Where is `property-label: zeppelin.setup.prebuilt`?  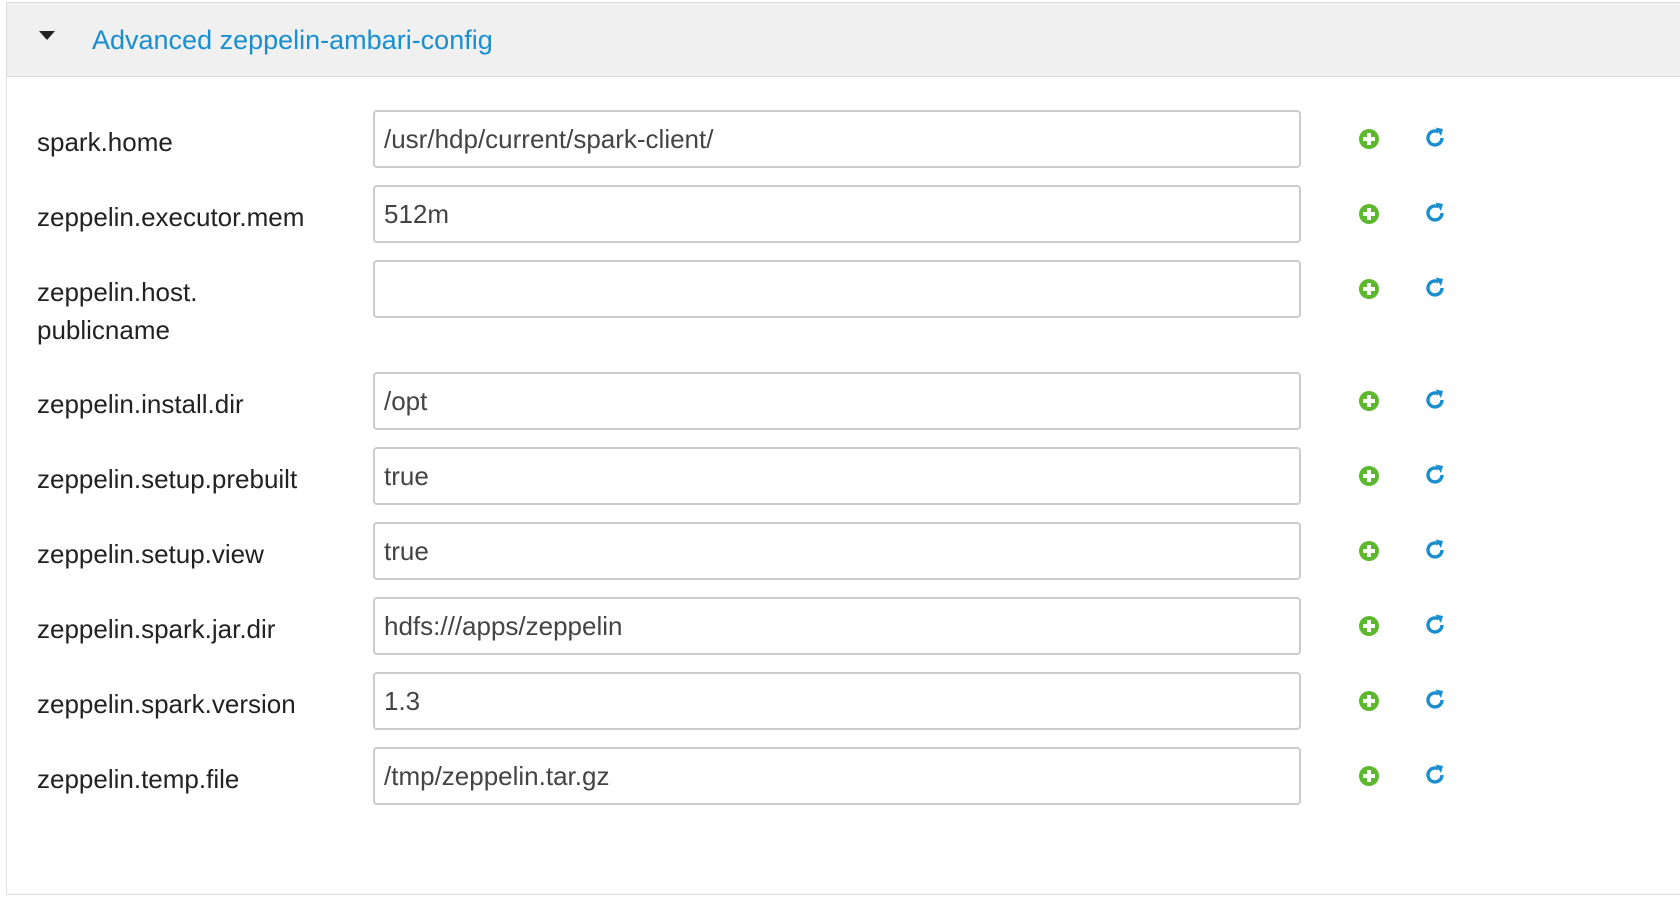
property-label: zeppelin.setup.prebuilt is located at coordinates (167, 479).